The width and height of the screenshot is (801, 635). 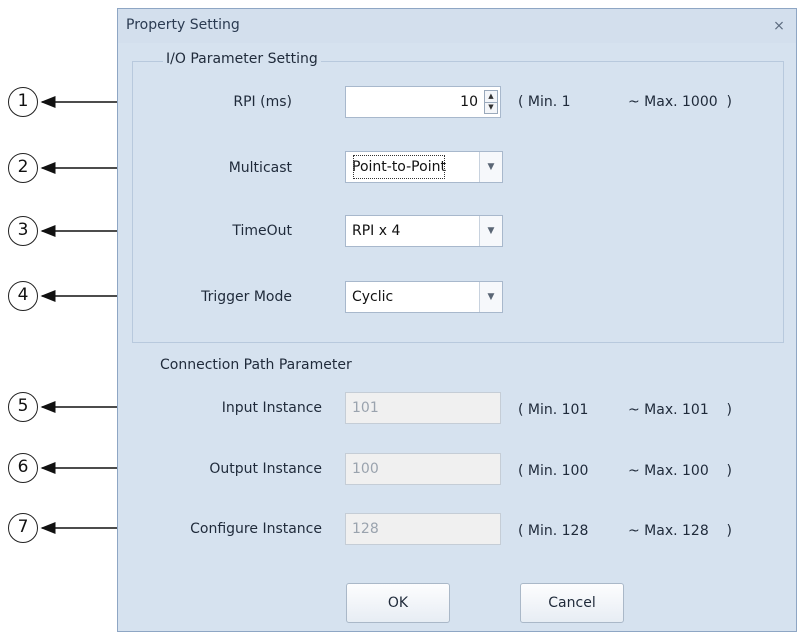 I want to click on rpi-stepper: ▲ ▼, so click(x=491, y=102).